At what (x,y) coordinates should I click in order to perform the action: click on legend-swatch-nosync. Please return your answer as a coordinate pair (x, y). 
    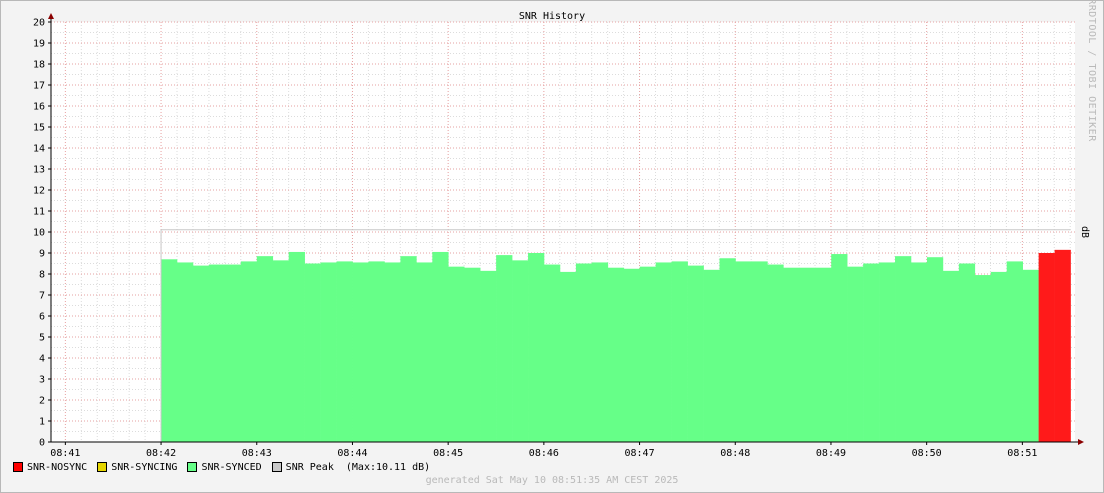
    Looking at the image, I should click on (18, 467).